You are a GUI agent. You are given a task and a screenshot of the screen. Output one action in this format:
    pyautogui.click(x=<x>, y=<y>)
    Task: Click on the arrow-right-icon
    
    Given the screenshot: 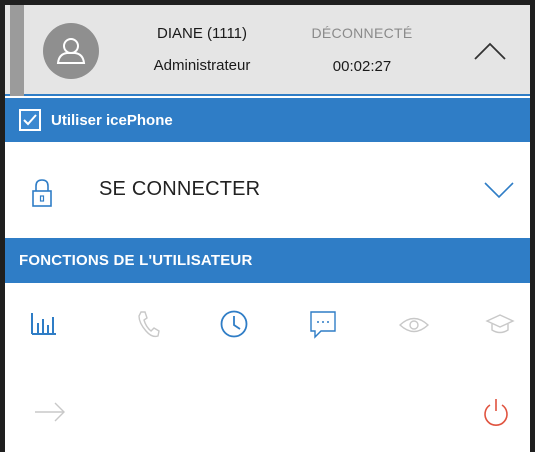 What is the action you would take?
    pyautogui.click(x=50, y=412)
    